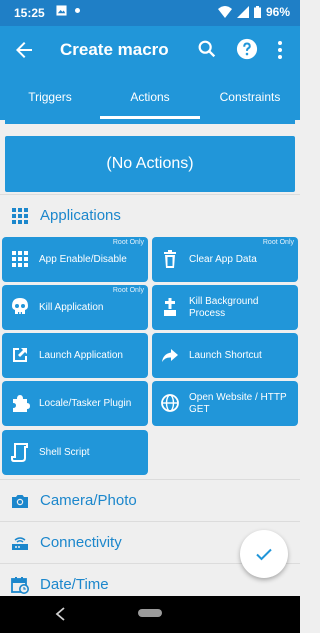 The image size is (320, 633). Describe the element at coordinates (85, 403) in the screenshot. I see `action-label: Locale/Tasker Plugin` at that location.